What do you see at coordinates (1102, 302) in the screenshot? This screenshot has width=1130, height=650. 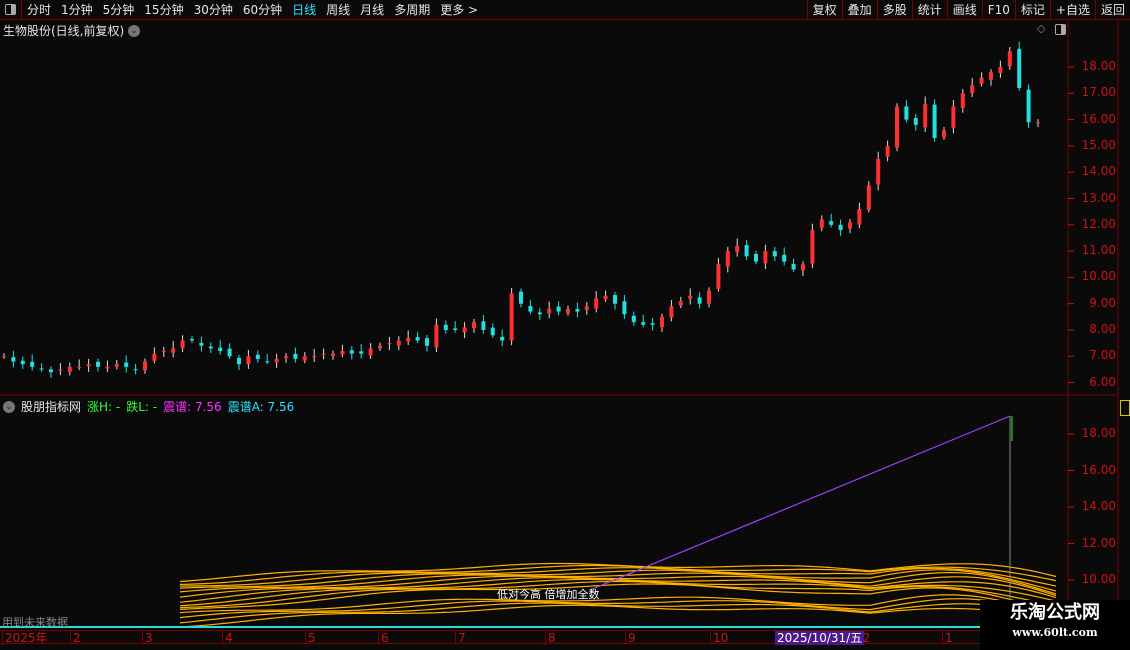 I see `y-tick-label: 9.00` at bounding box center [1102, 302].